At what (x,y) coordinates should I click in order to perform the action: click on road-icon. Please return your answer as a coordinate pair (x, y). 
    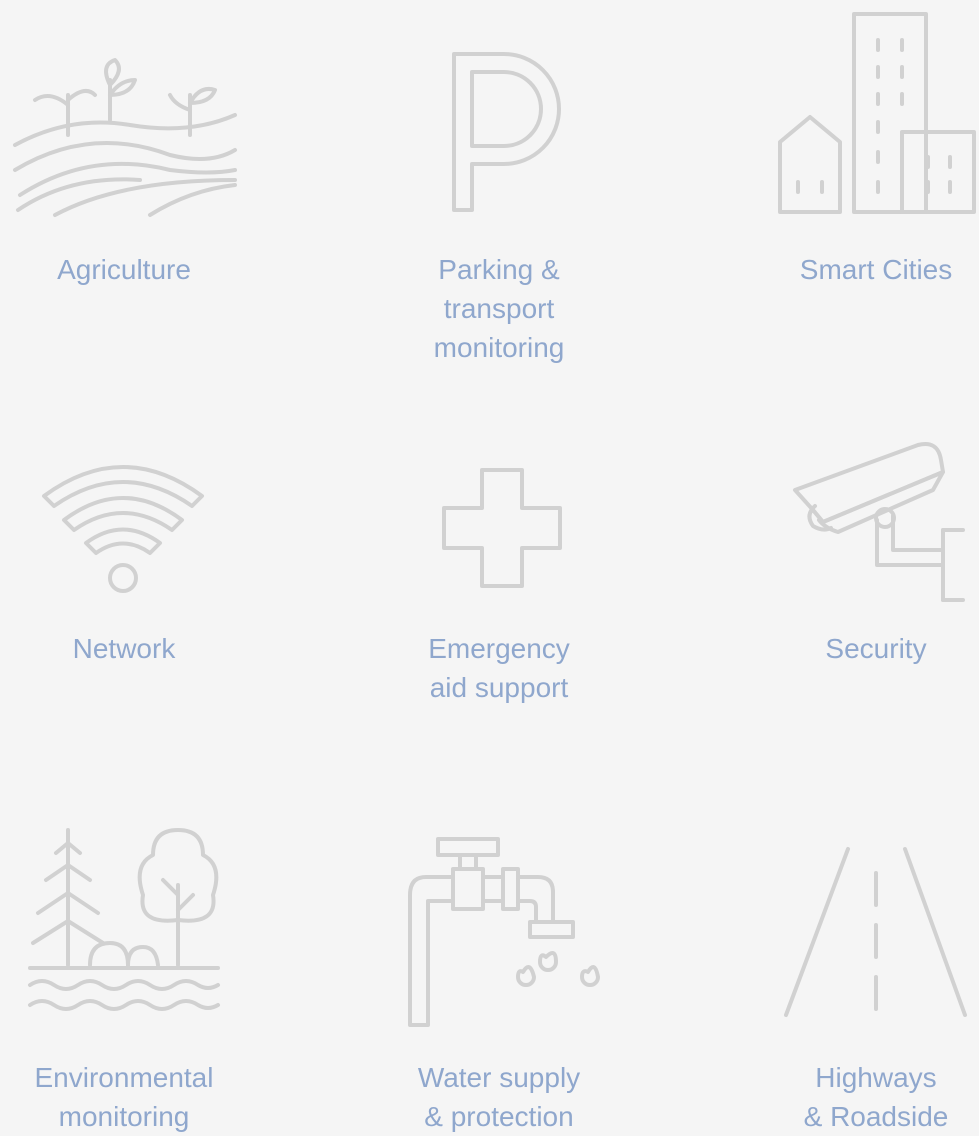
    Looking at the image, I should click on (875, 932).